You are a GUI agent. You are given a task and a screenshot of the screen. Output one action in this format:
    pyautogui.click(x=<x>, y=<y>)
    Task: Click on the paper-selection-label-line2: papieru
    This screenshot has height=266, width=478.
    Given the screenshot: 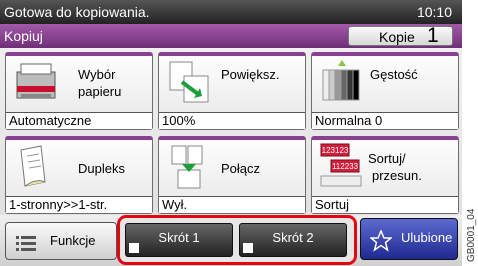 What is the action you would take?
    pyautogui.click(x=100, y=91)
    